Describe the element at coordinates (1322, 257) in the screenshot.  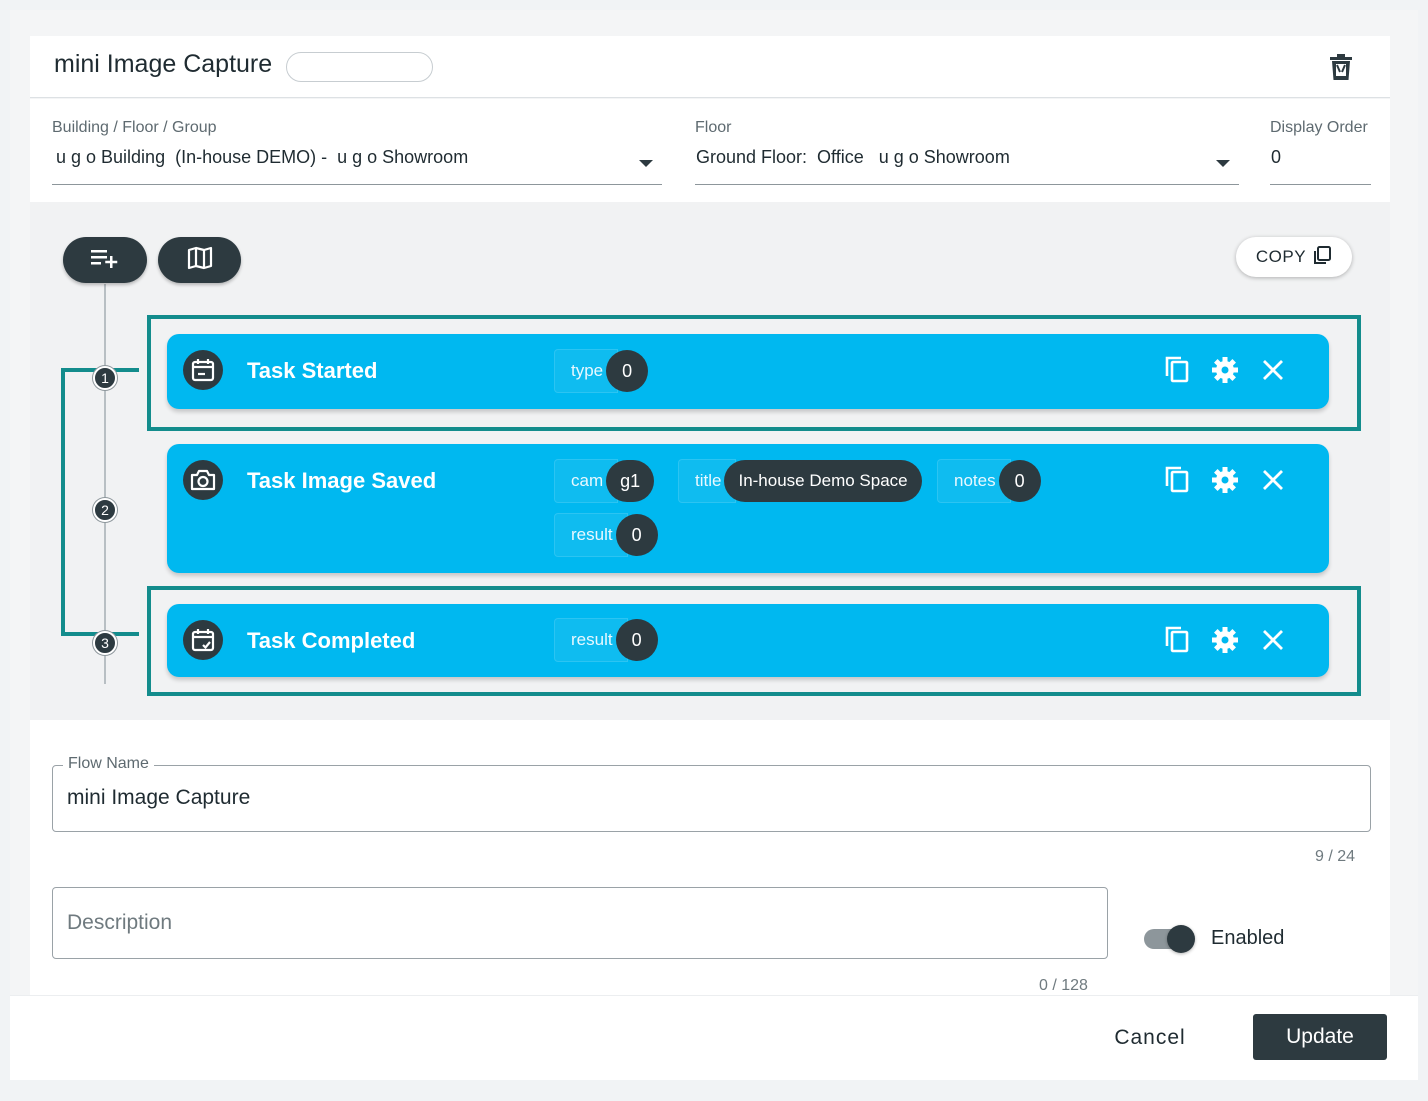
I see `copy-icon` at that location.